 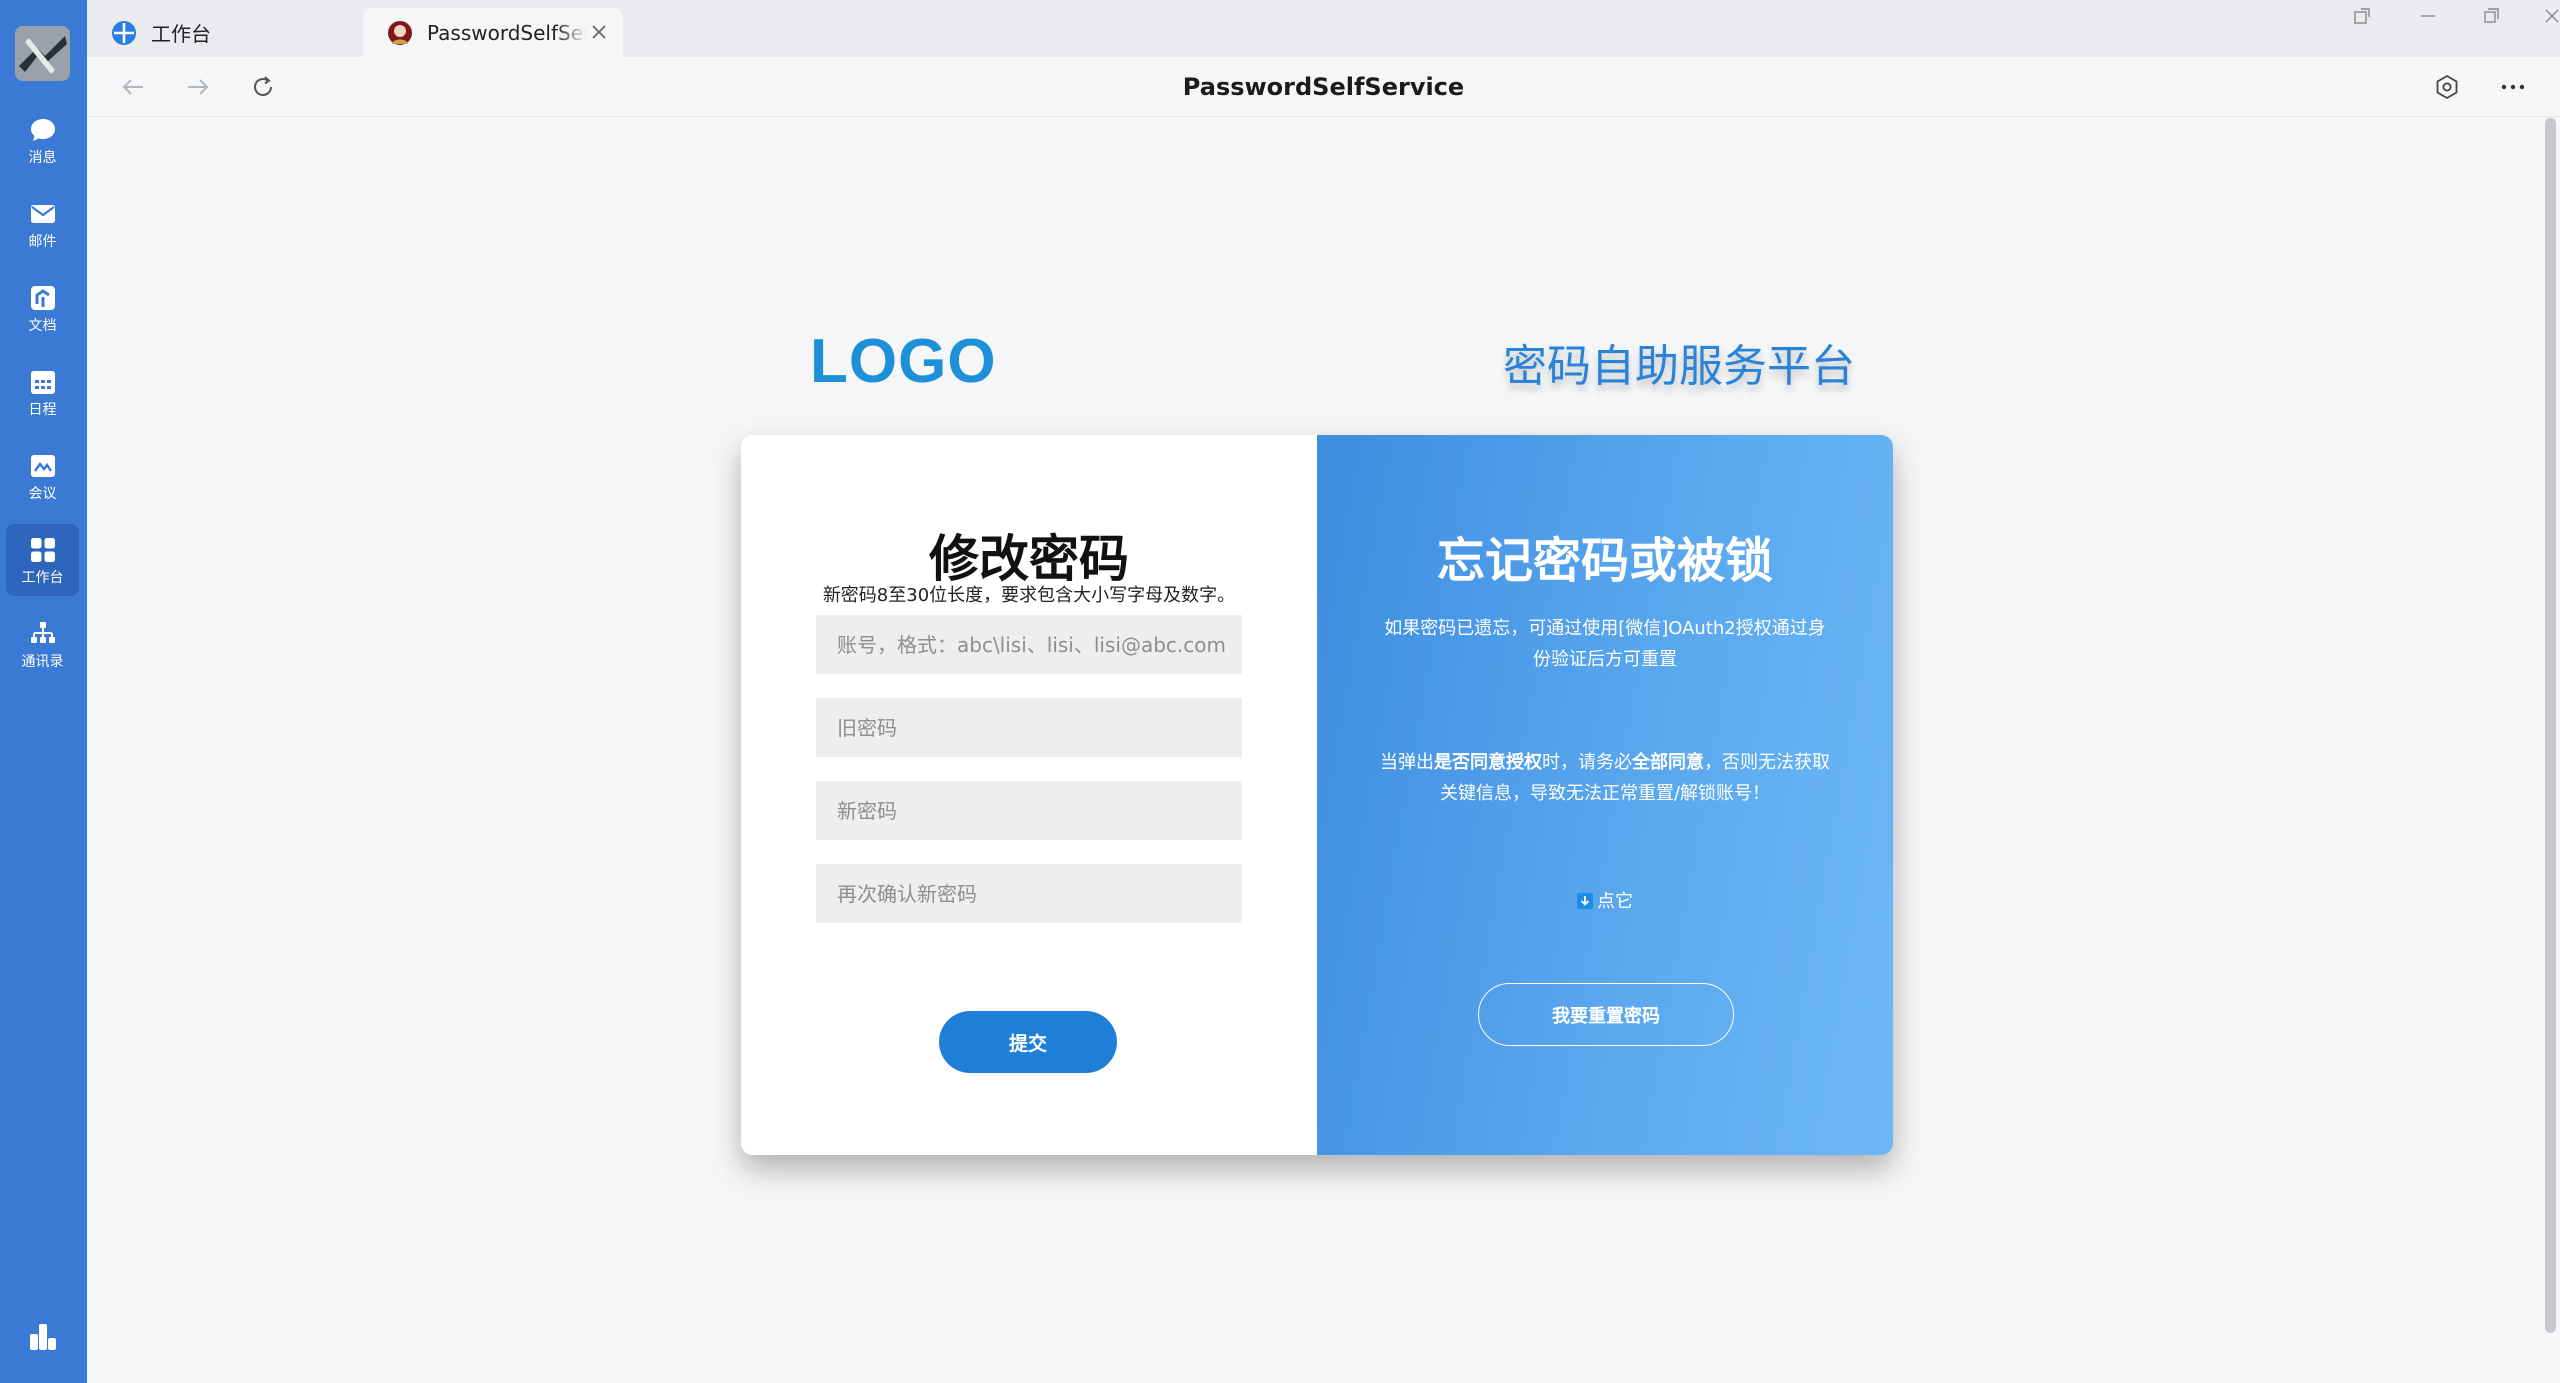 I want to click on download-arrow-icon, so click(x=1585, y=901).